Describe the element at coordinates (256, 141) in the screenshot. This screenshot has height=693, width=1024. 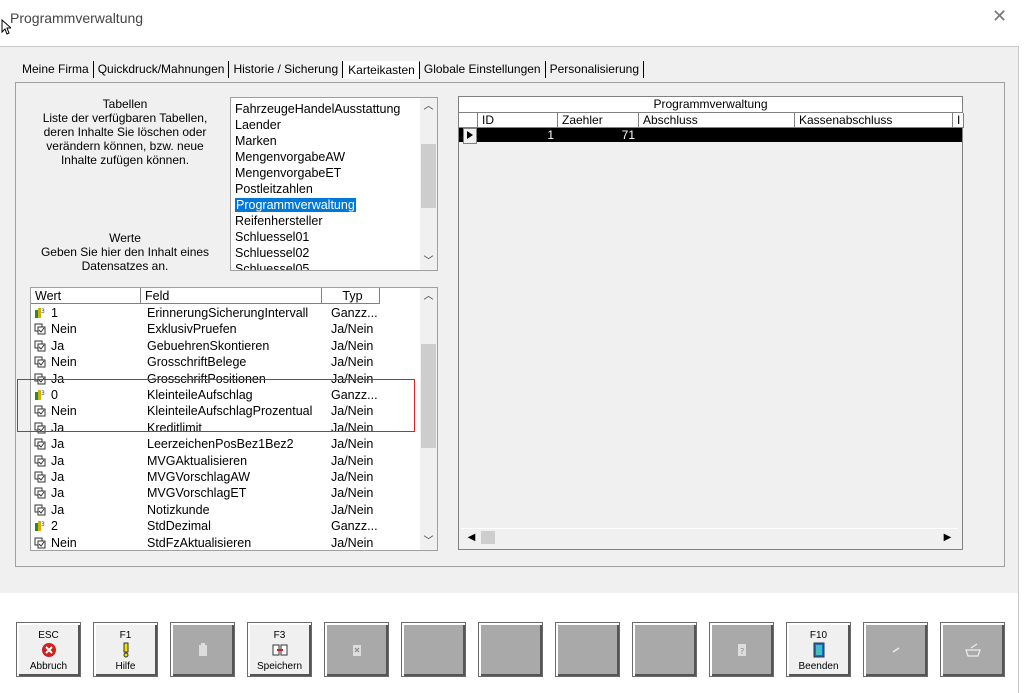
I see `list-item-label: Marken` at that location.